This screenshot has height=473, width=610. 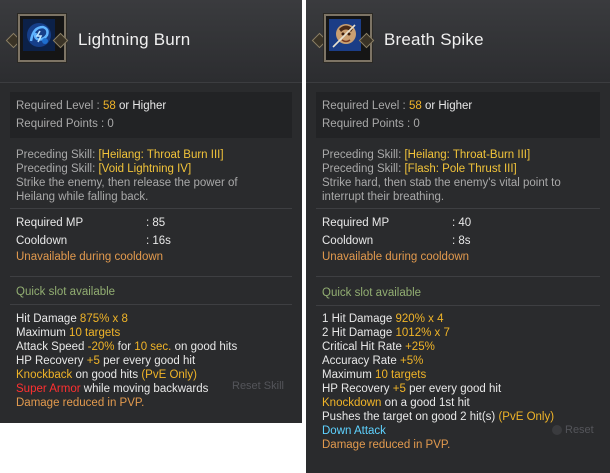 What do you see at coordinates (152, 449) in the screenshot?
I see `blank-area` at bounding box center [152, 449].